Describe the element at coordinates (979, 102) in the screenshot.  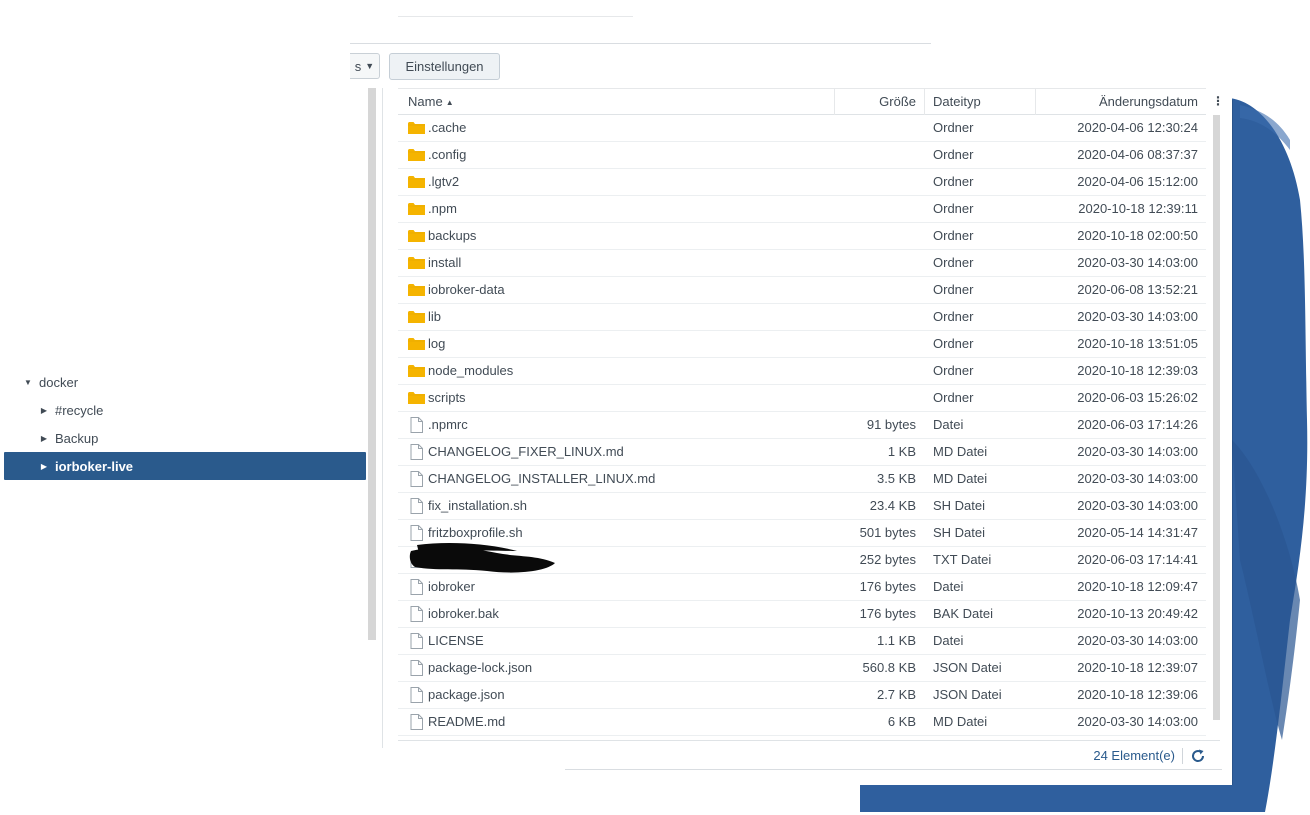
I see `column-header-type: Dateityp` at that location.